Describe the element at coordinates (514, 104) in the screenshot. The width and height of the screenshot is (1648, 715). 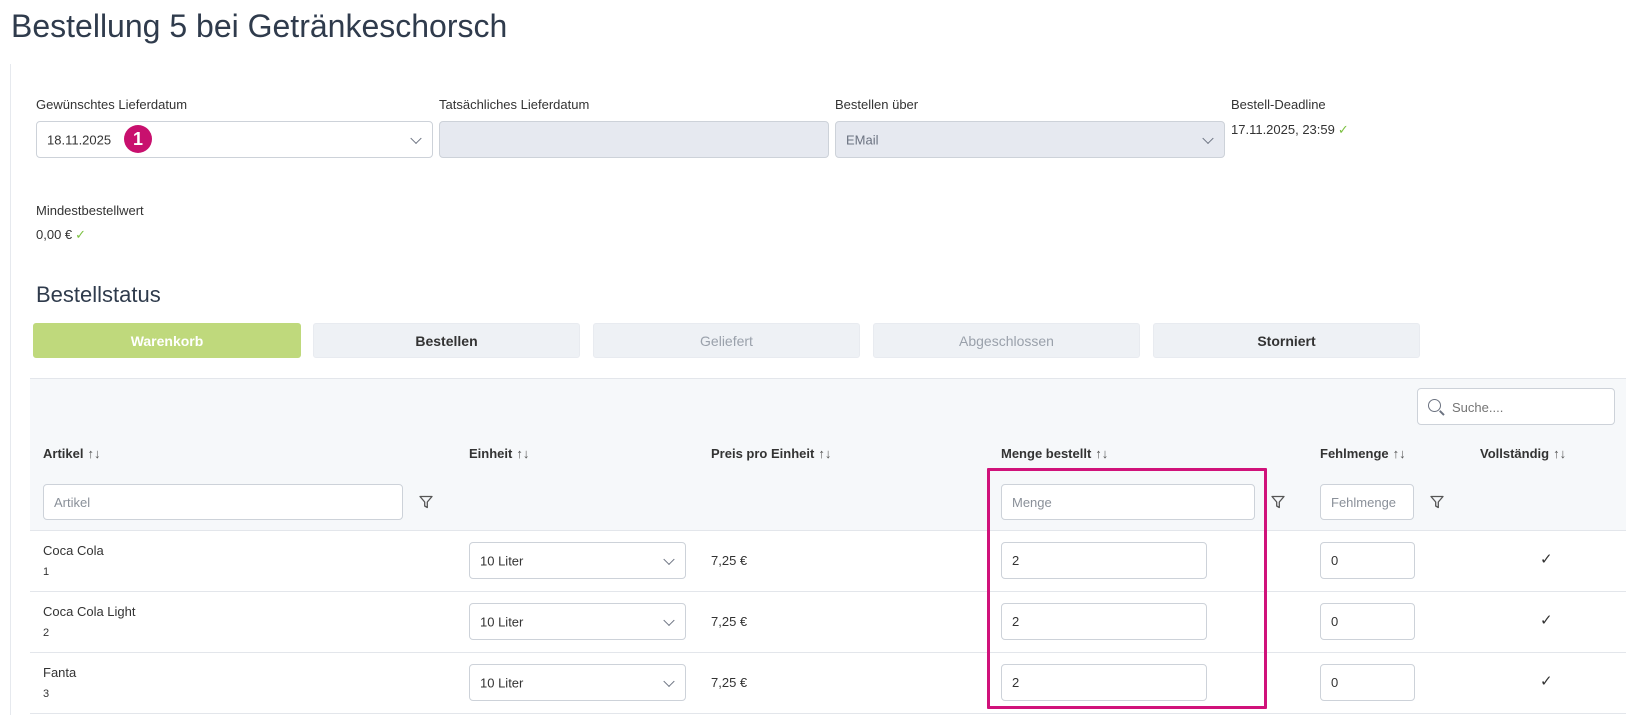
I see `actual-date-label: Tatsächliches Lieferdatum` at that location.